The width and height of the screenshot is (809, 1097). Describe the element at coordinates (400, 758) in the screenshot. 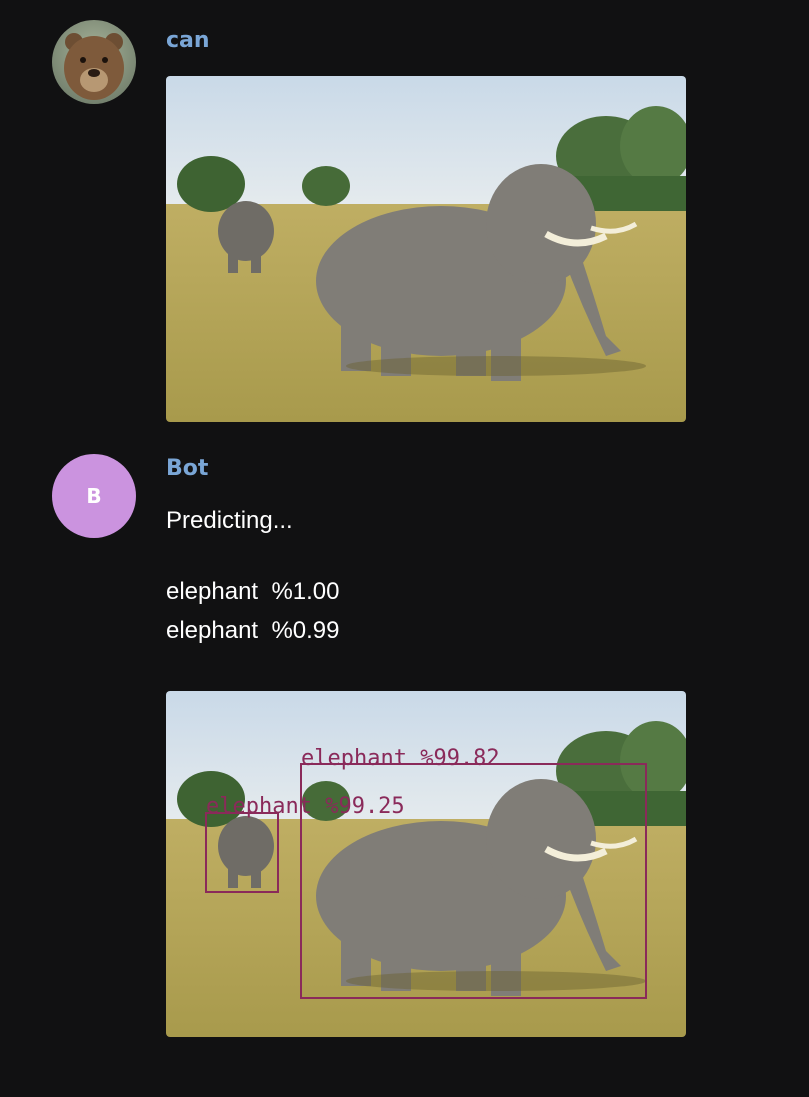

I see `detection-label: elephant %99.82` at that location.